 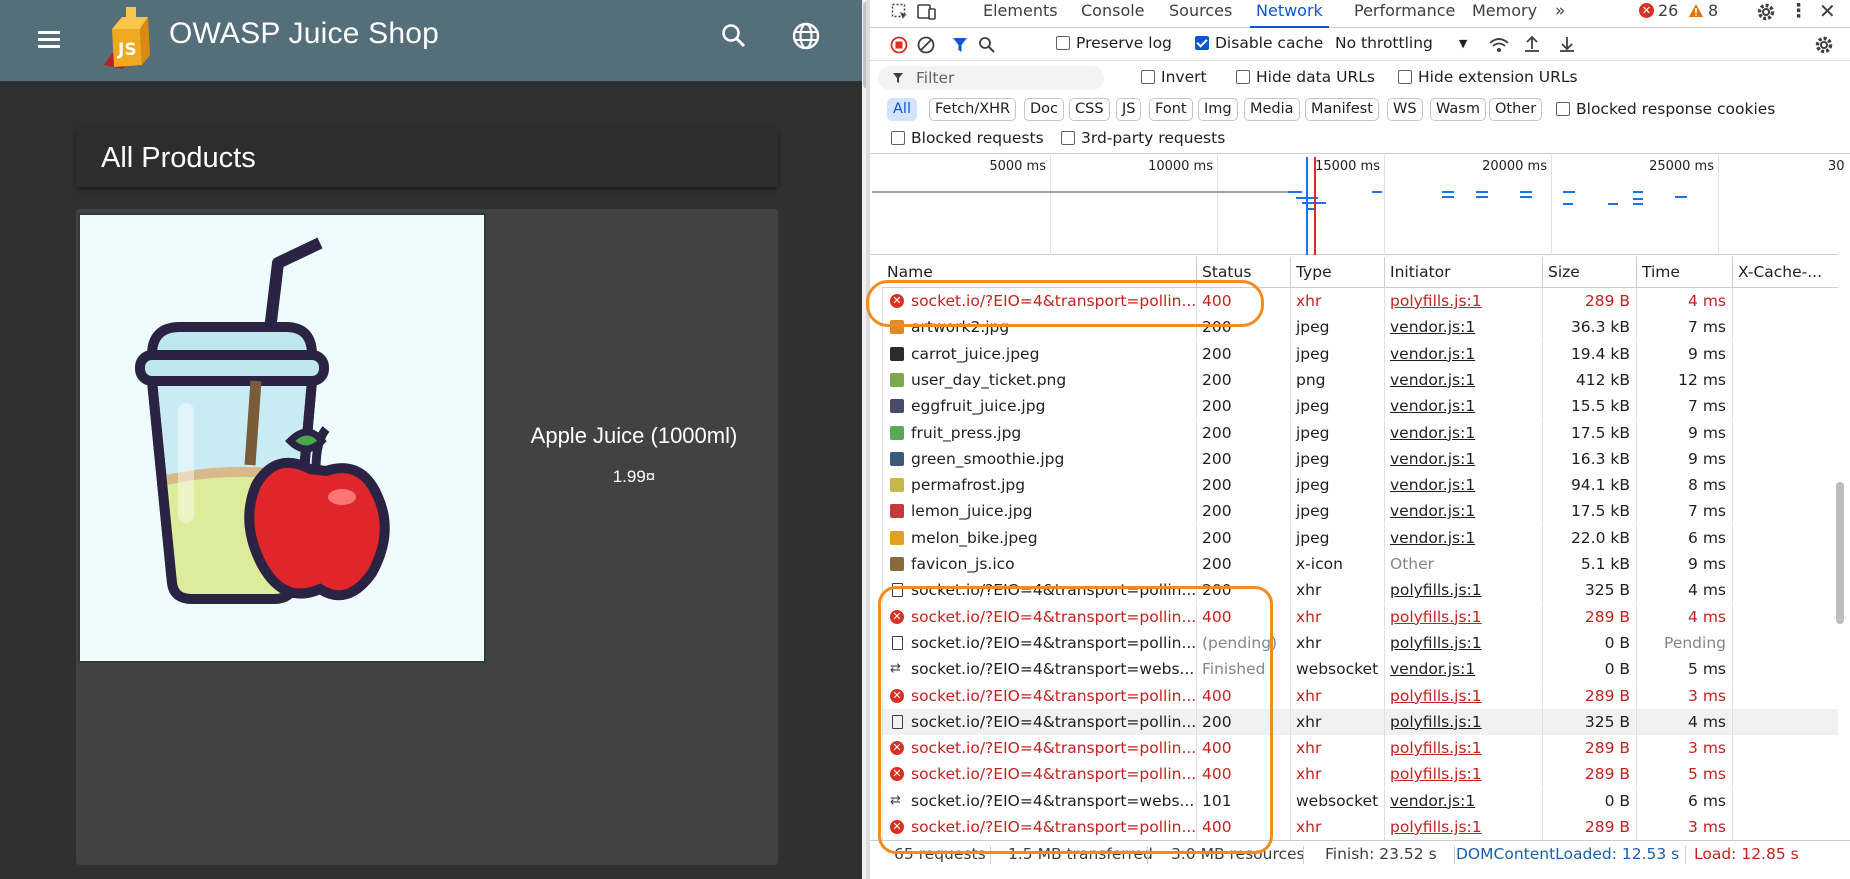 I want to click on column-time: Time, so click(x=1684, y=272).